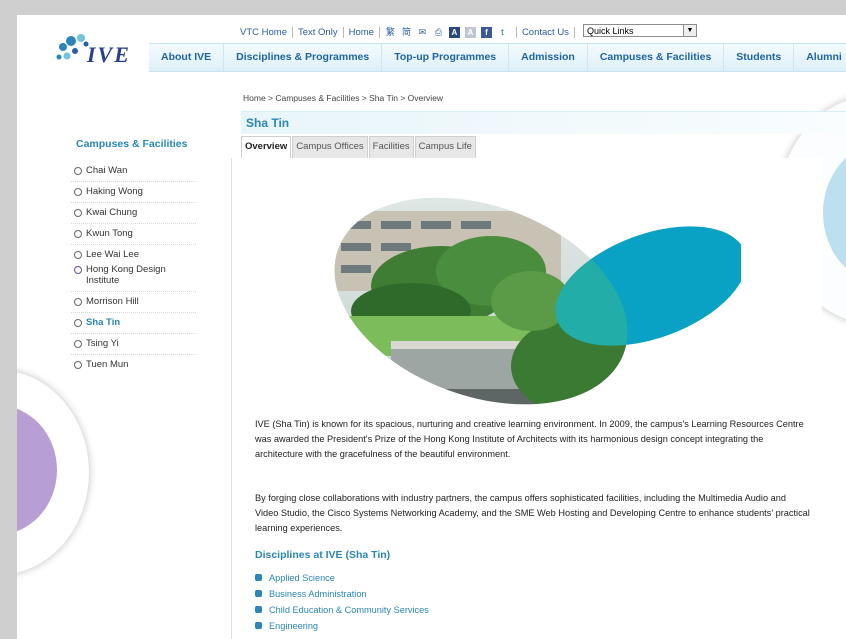 The image size is (846, 639). What do you see at coordinates (323, 555) in the screenshot?
I see `disciplines-heading: Disciplines at IVE (Sha Tin)` at bounding box center [323, 555].